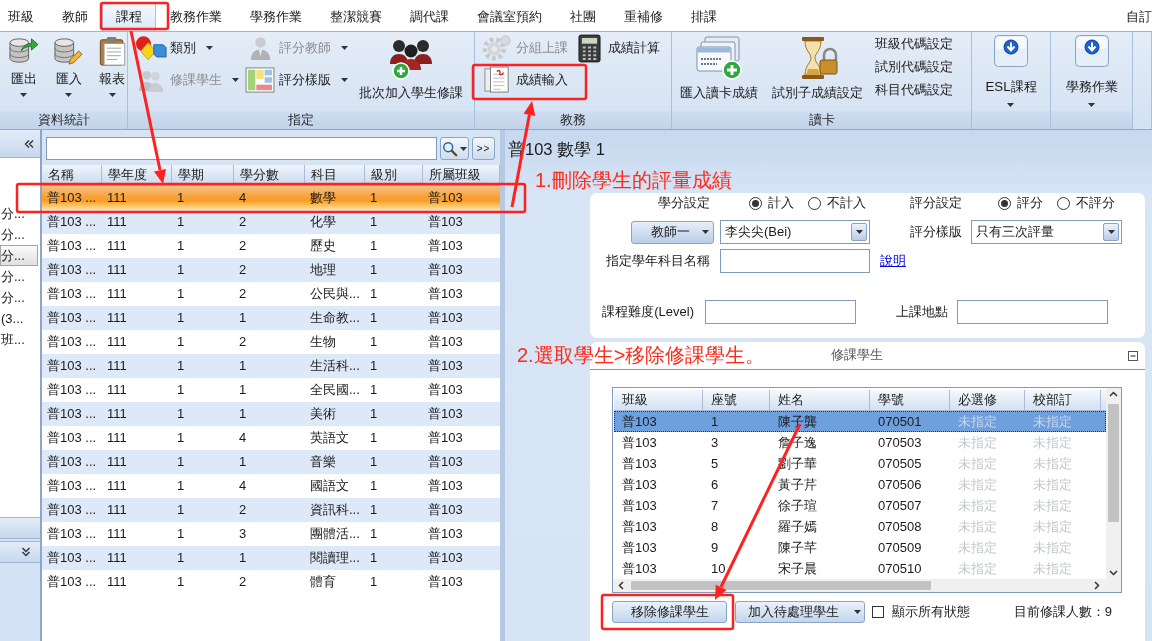  Describe the element at coordinates (26, 552) in the screenshot. I see `chevrons-down-icon` at that location.